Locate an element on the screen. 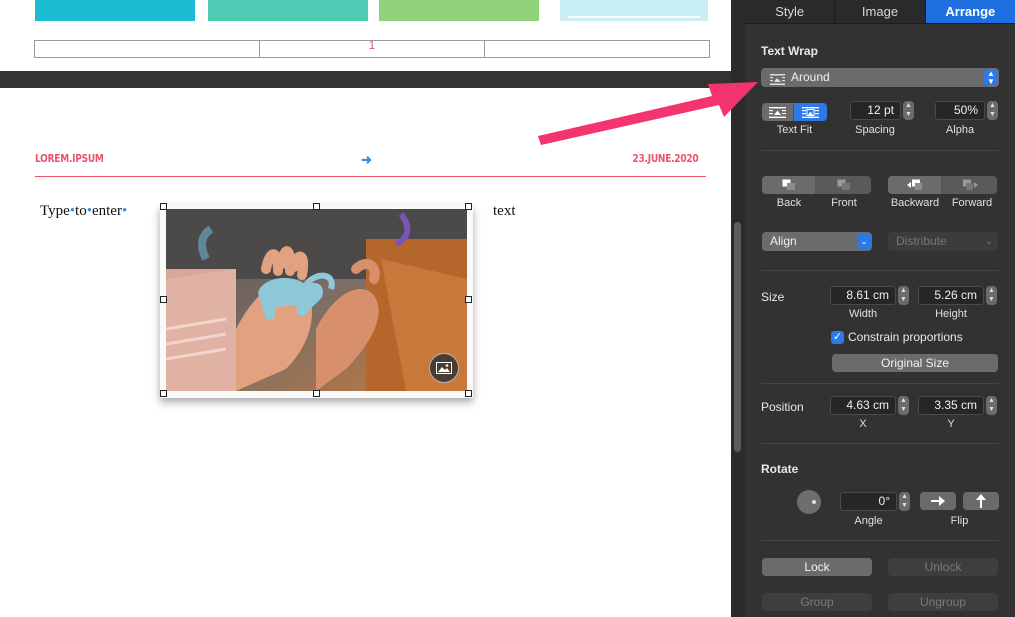 This screenshot has height=617, width=1015. size-label: Size is located at coordinates (773, 297).